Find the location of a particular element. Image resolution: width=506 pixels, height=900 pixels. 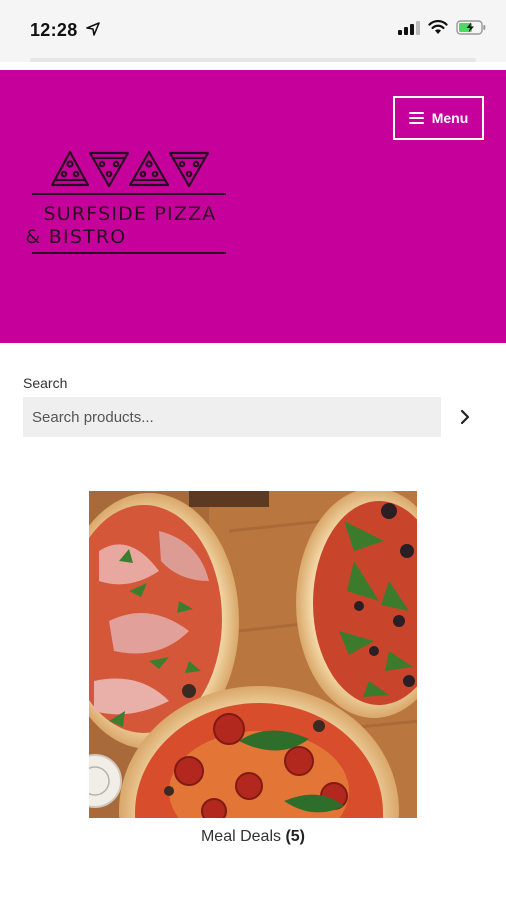

chevron-right-icon is located at coordinates (465, 417).